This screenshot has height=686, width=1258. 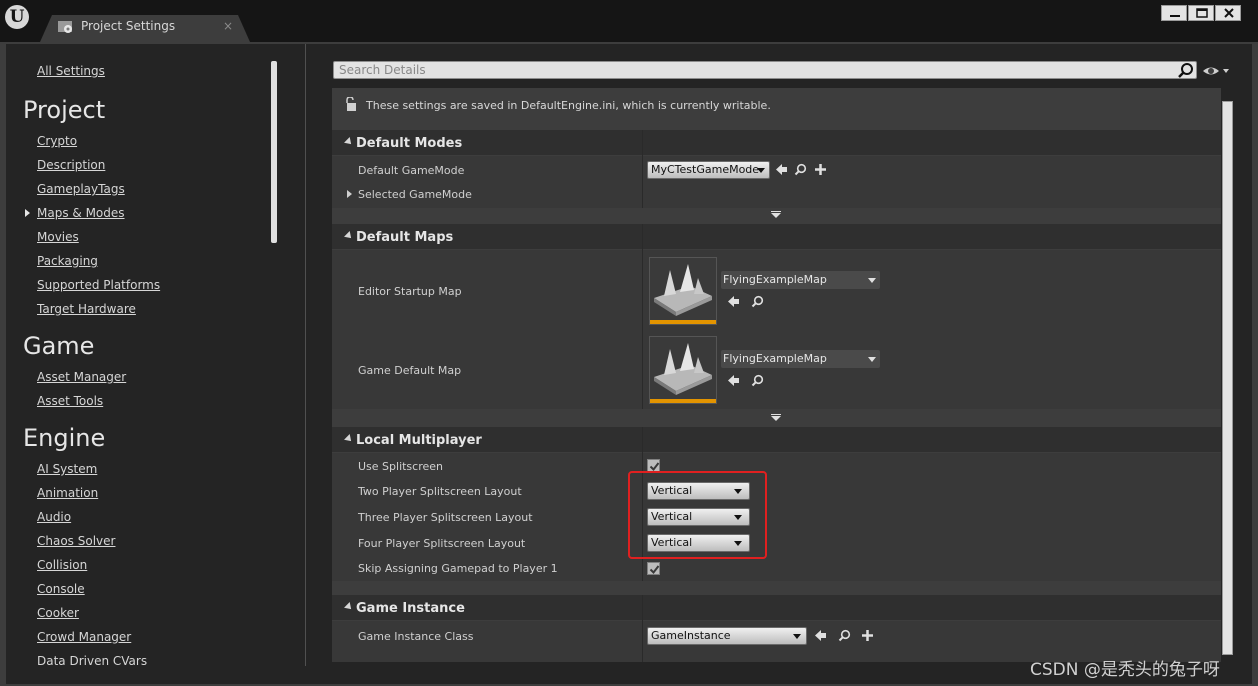 What do you see at coordinates (401, 466) in the screenshot?
I see `prop-label-use-splitscreen: Use Splitscreen` at bounding box center [401, 466].